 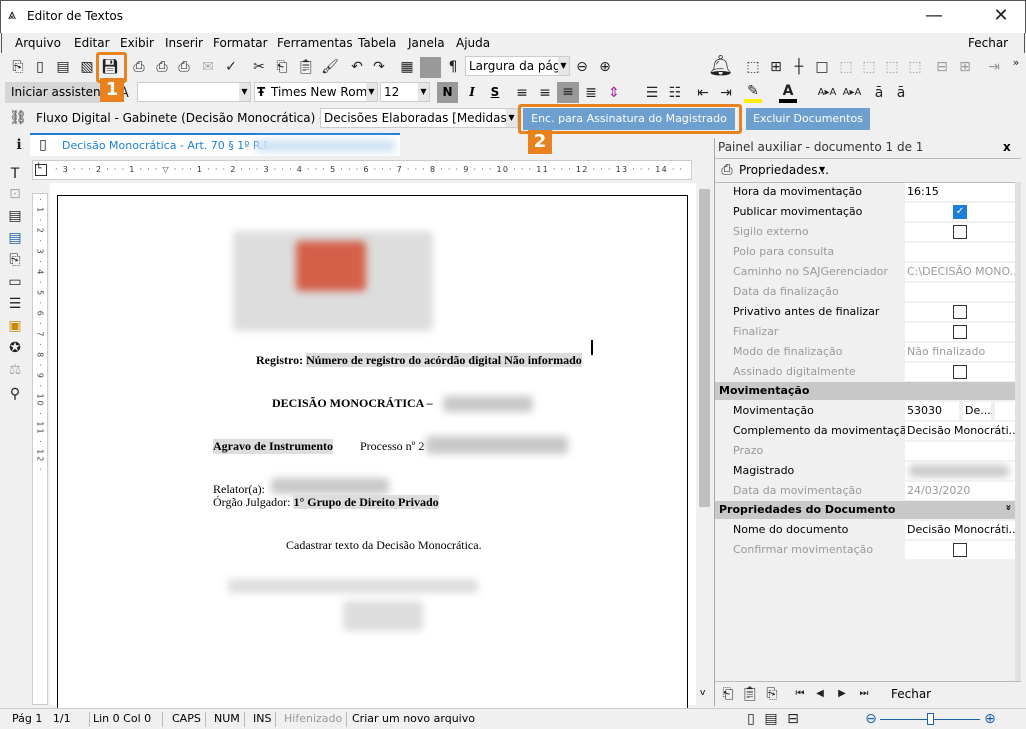 What do you see at coordinates (40, 67) in the screenshot?
I see `new-document-icon: ▯` at bounding box center [40, 67].